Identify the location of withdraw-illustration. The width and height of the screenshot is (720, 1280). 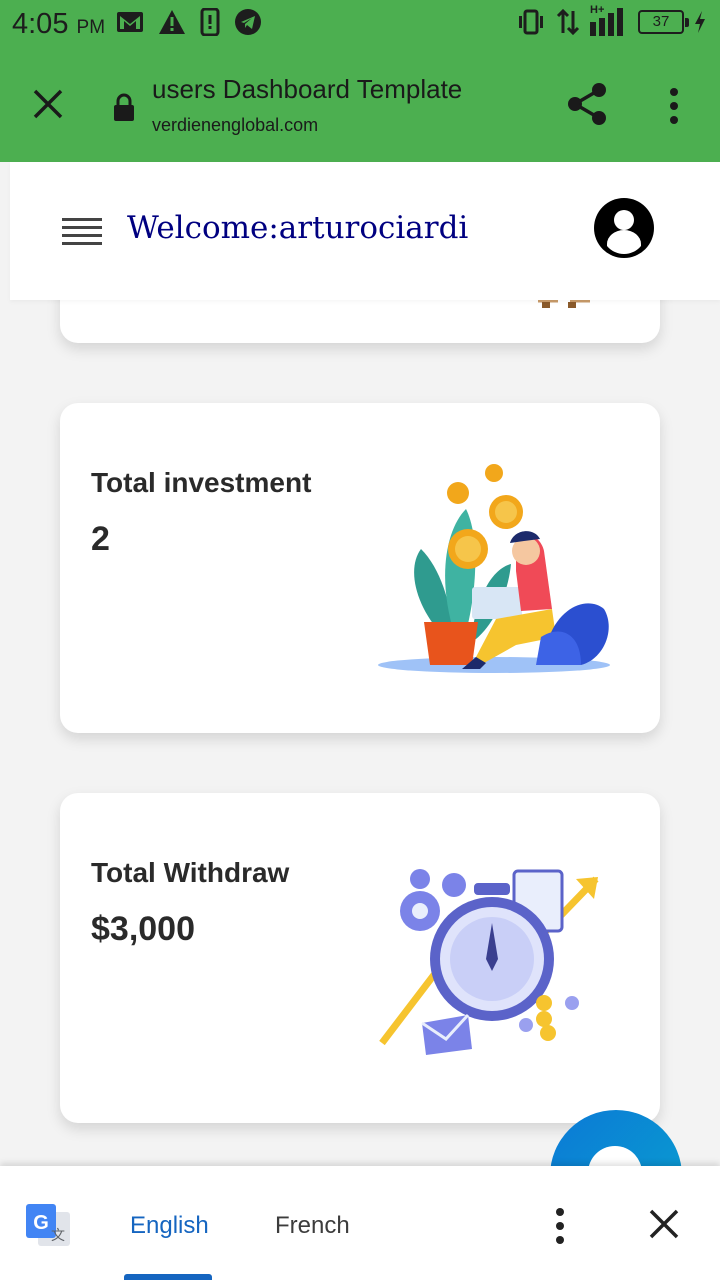
(489, 962).